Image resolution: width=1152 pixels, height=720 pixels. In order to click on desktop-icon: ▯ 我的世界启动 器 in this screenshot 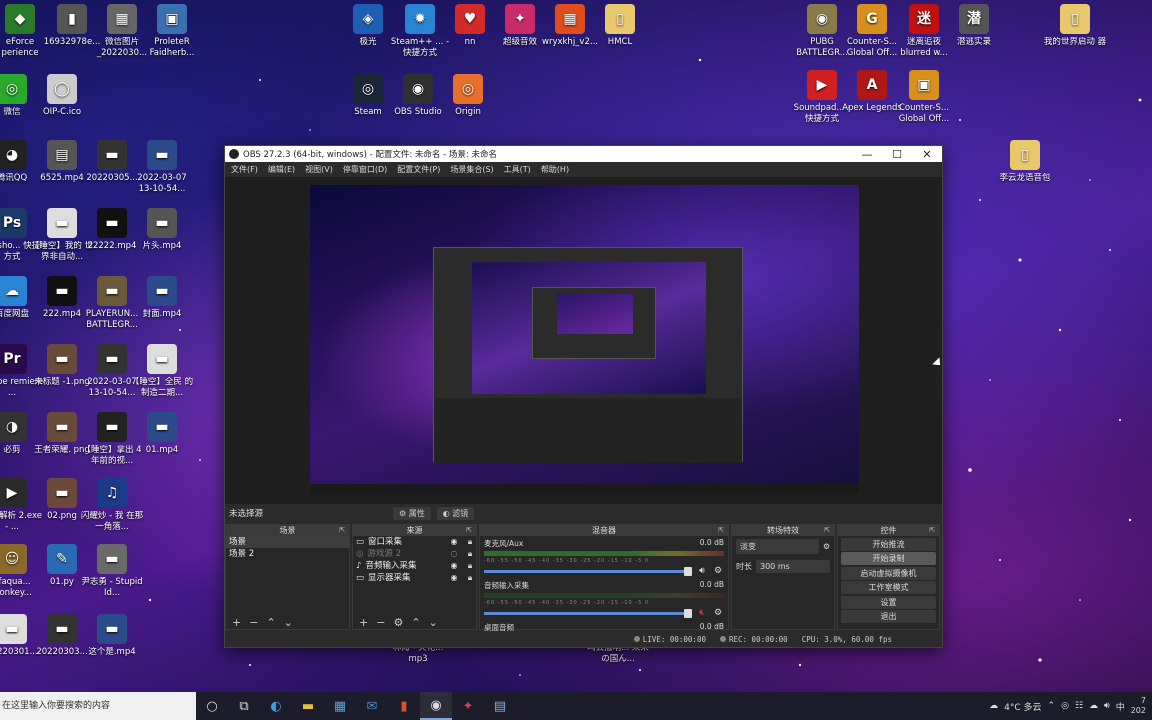, I will do `click(1075, 26)`.